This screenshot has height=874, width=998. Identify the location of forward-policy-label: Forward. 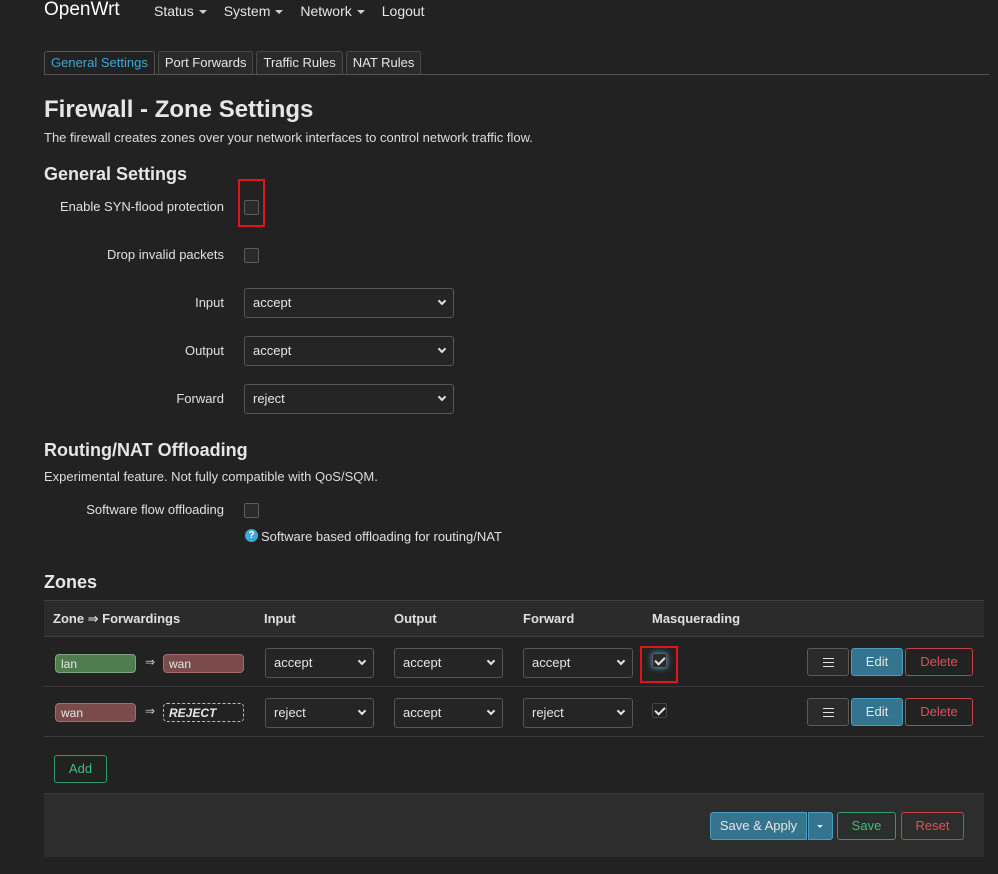
(200, 398).